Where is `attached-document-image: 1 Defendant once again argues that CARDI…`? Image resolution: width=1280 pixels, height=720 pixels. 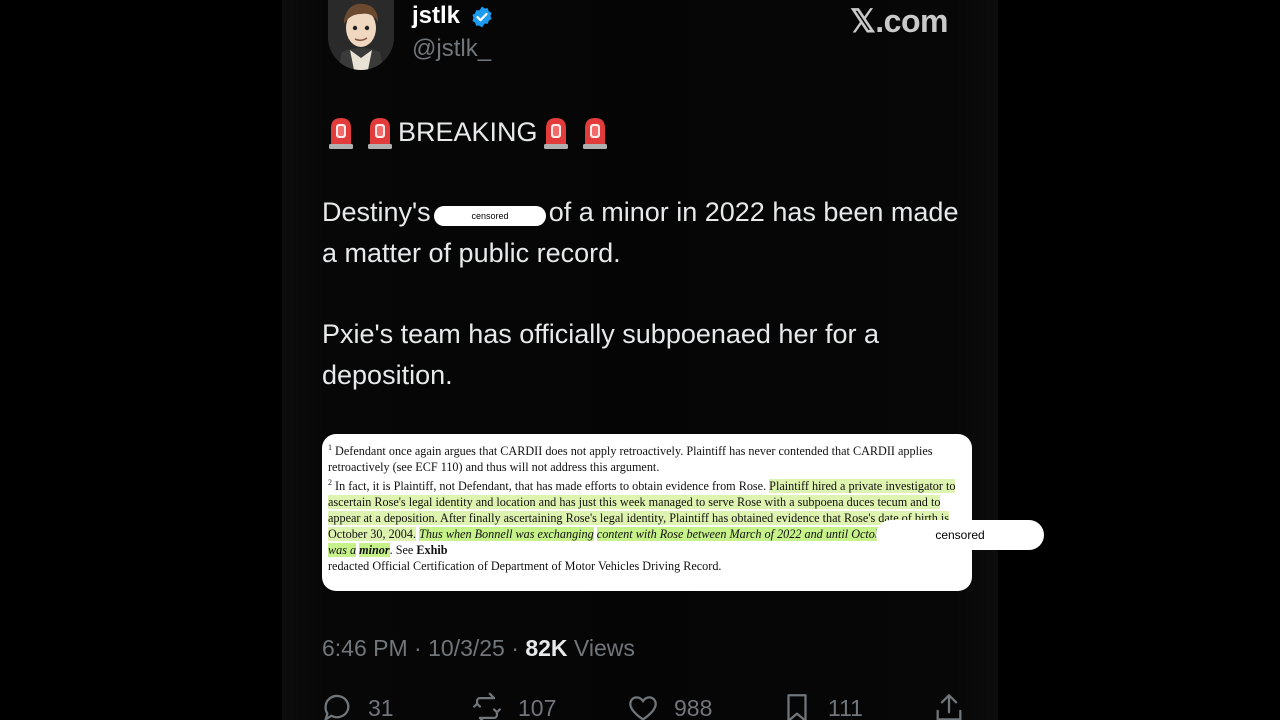
attached-document-image: 1 Defendant once again argues that CARDI… is located at coordinates (647, 512).